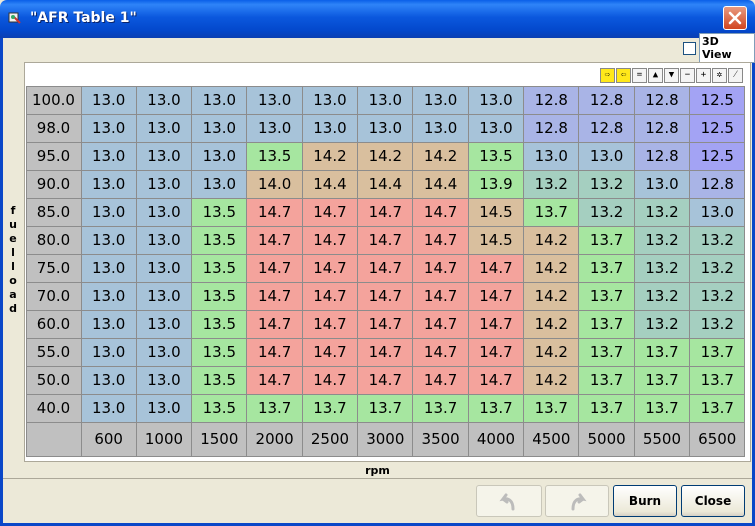  Describe the element at coordinates (645, 501) in the screenshot. I see `burn-button: Burn` at that location.